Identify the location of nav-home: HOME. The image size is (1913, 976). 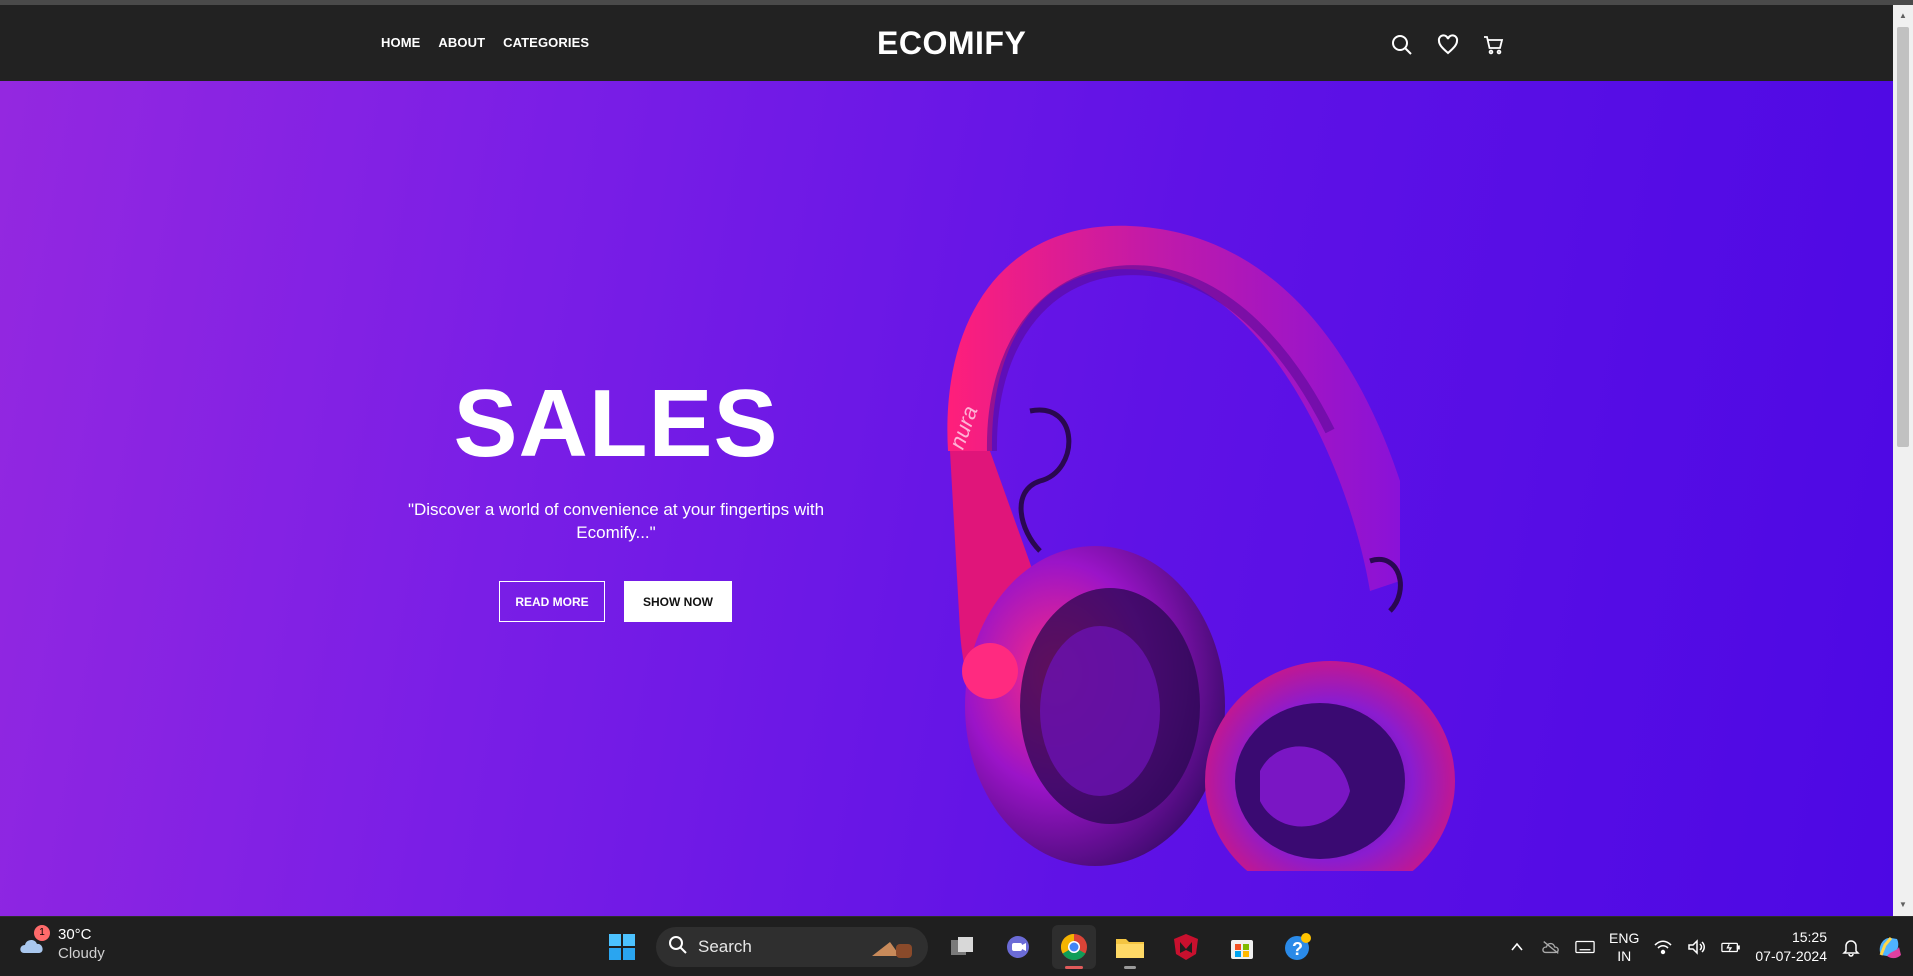
(400, 42).